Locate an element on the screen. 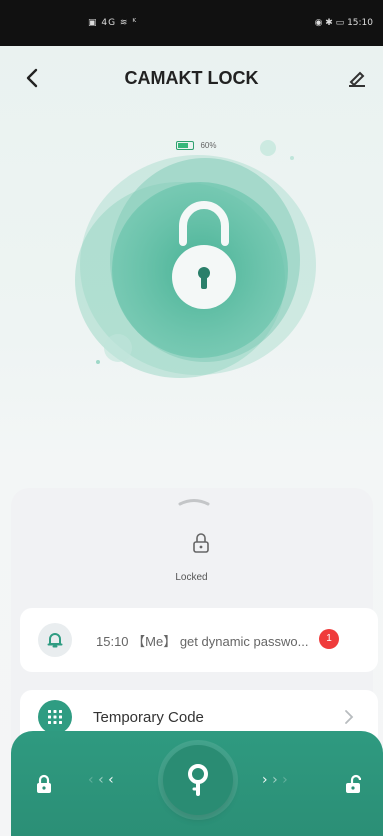 The height and width of the screenshot is (836, 383). keypad-icon-container is located at coordinates (55, 717).